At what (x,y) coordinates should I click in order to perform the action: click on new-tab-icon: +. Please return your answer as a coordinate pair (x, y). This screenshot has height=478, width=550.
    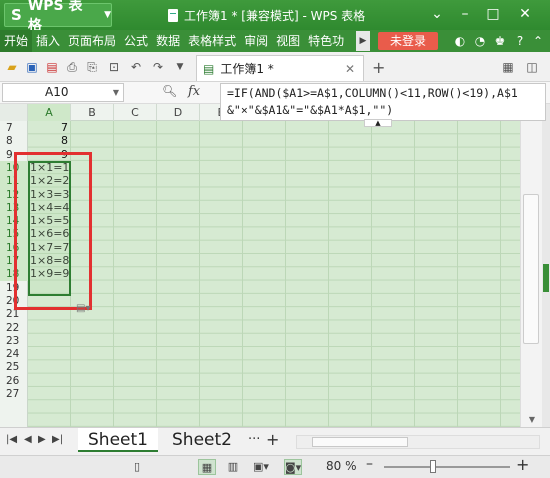
    Looking at the image, I should click on (378, 67).